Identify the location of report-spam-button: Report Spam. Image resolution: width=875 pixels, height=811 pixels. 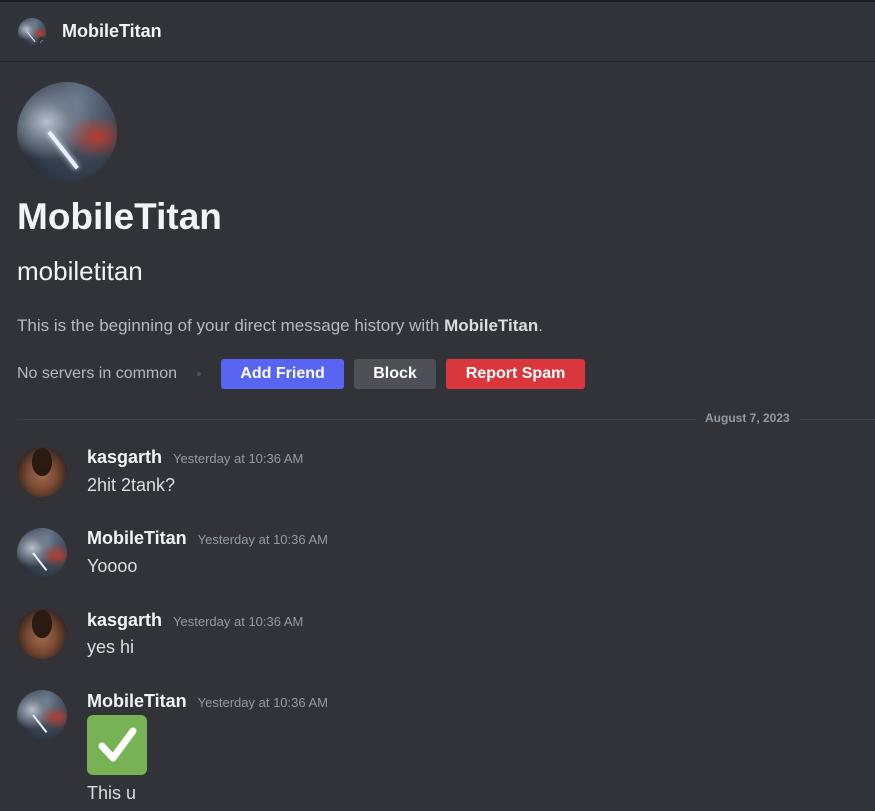
(516, 374).